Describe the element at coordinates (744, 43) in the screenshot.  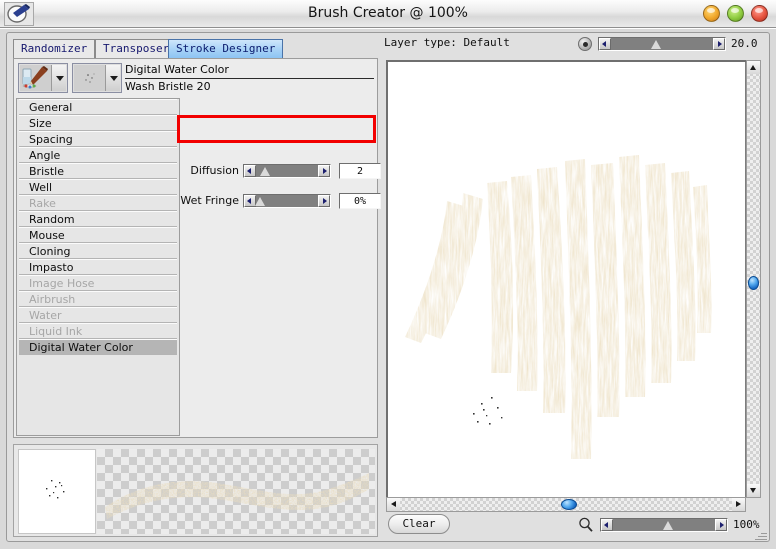
I see `opacity-value: 20.0` at that location.